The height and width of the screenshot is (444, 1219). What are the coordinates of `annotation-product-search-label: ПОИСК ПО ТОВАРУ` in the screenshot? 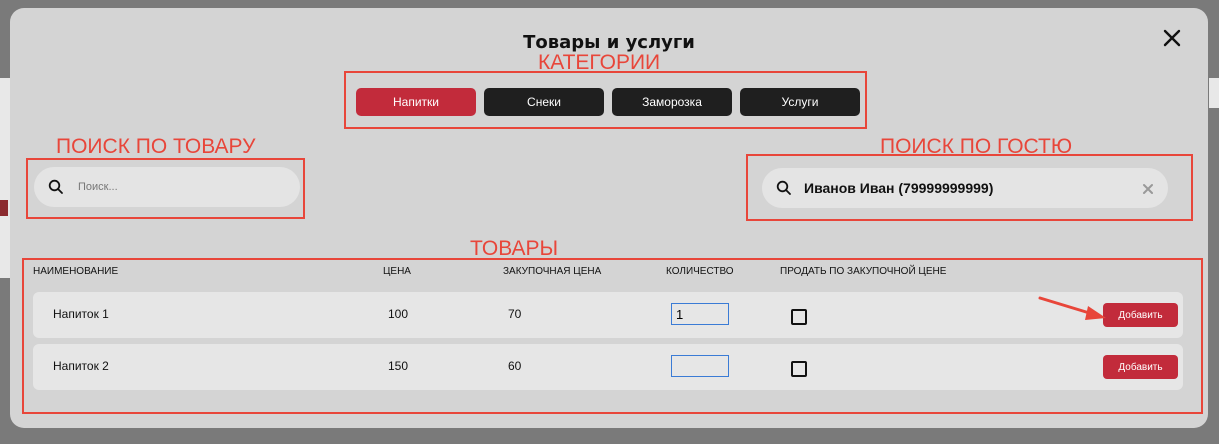 It's located at (156, 146).